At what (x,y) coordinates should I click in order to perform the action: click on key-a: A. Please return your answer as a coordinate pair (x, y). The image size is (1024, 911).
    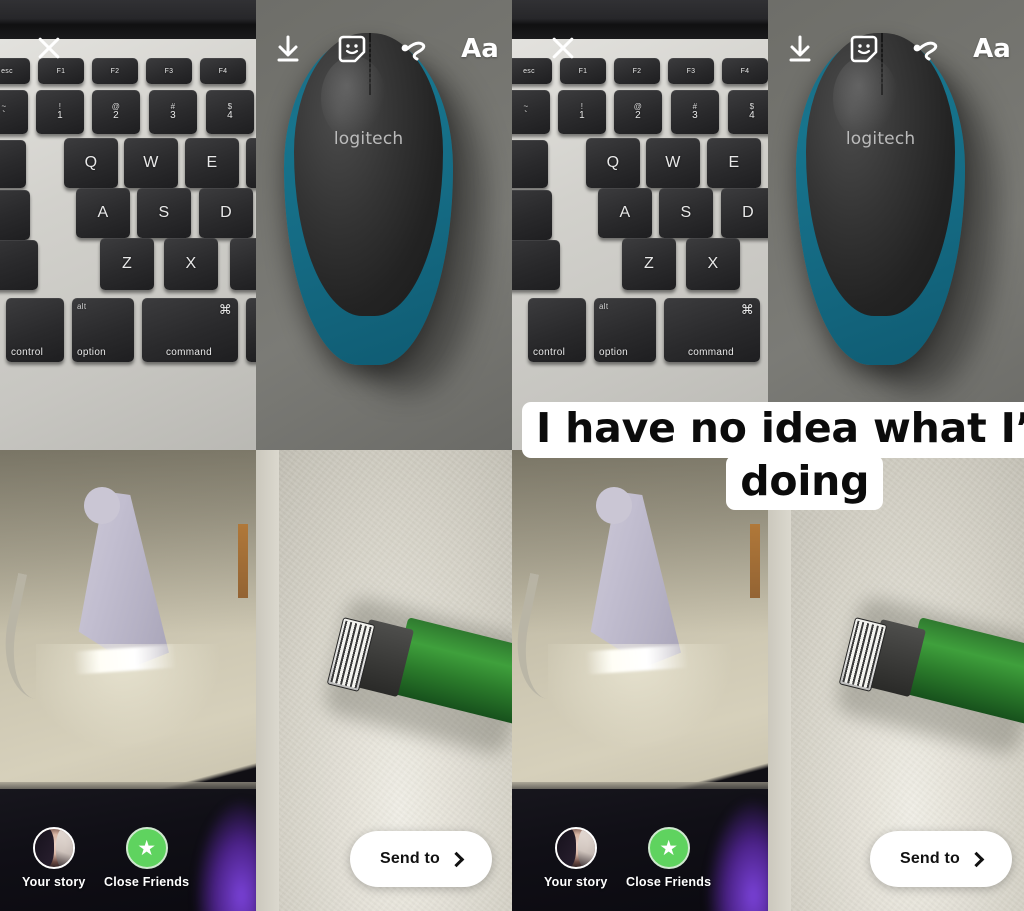
    Looking at the image, I should click on (103, 213).